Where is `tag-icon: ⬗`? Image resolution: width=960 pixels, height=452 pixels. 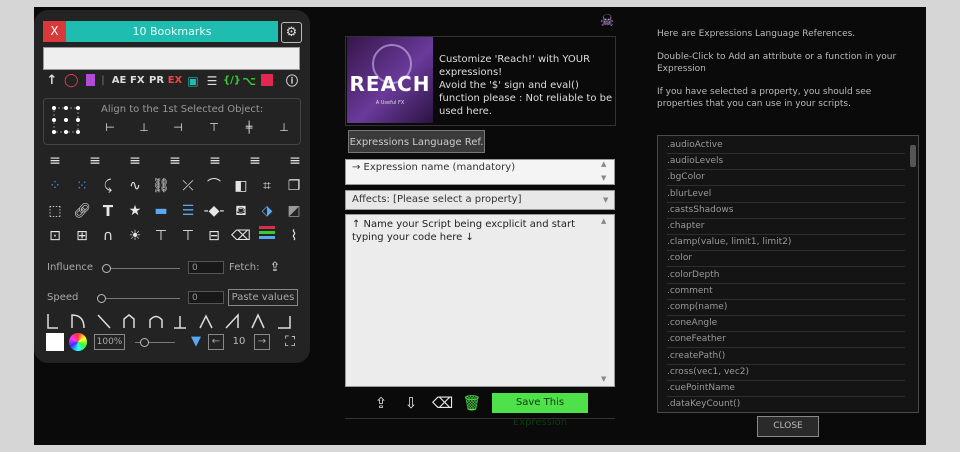 tag-icon: ⬗ is located at coordinates (267, 211).